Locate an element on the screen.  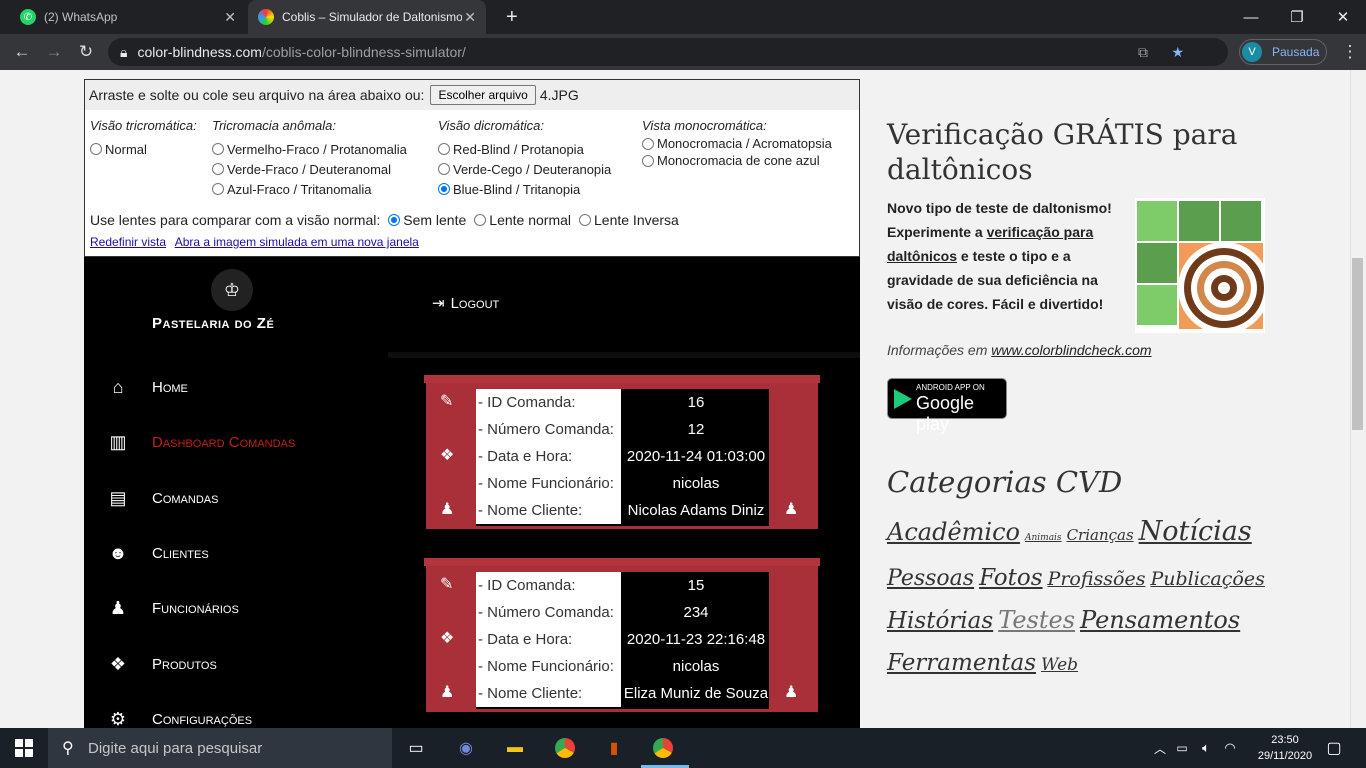
field-value: Eliza Muniz de Souza is located at coordinates (696, 693).